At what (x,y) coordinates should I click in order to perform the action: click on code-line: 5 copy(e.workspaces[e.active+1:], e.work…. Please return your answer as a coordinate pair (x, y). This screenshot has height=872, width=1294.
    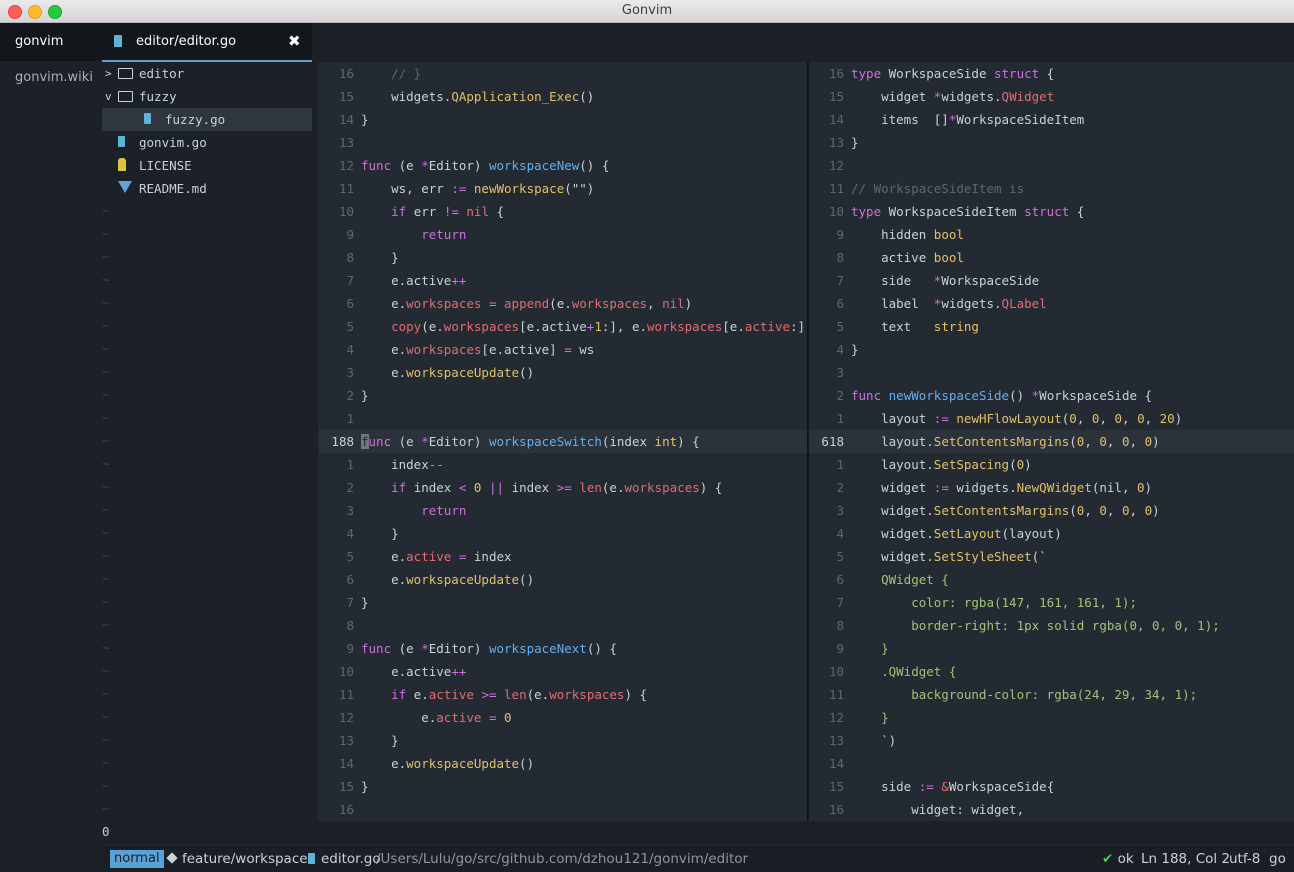
    Looking at the image, I should click on (563, 326).